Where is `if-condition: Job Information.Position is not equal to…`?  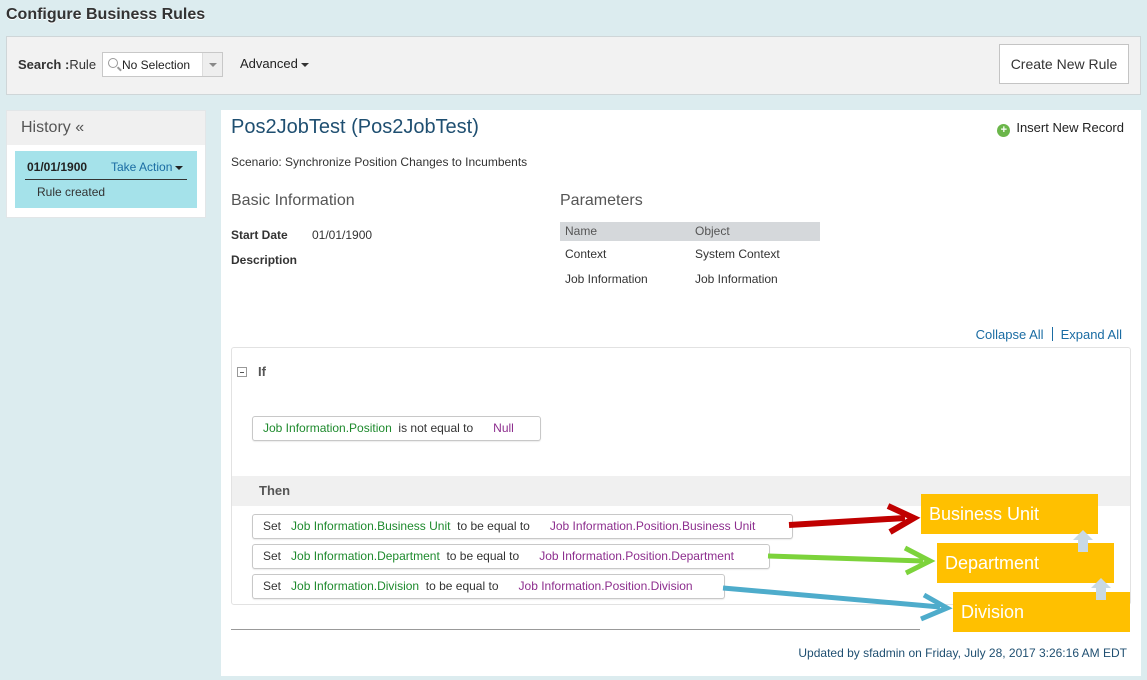 if-condition: Job Information.Position is not equal to… is located at coordinates (396, 428).